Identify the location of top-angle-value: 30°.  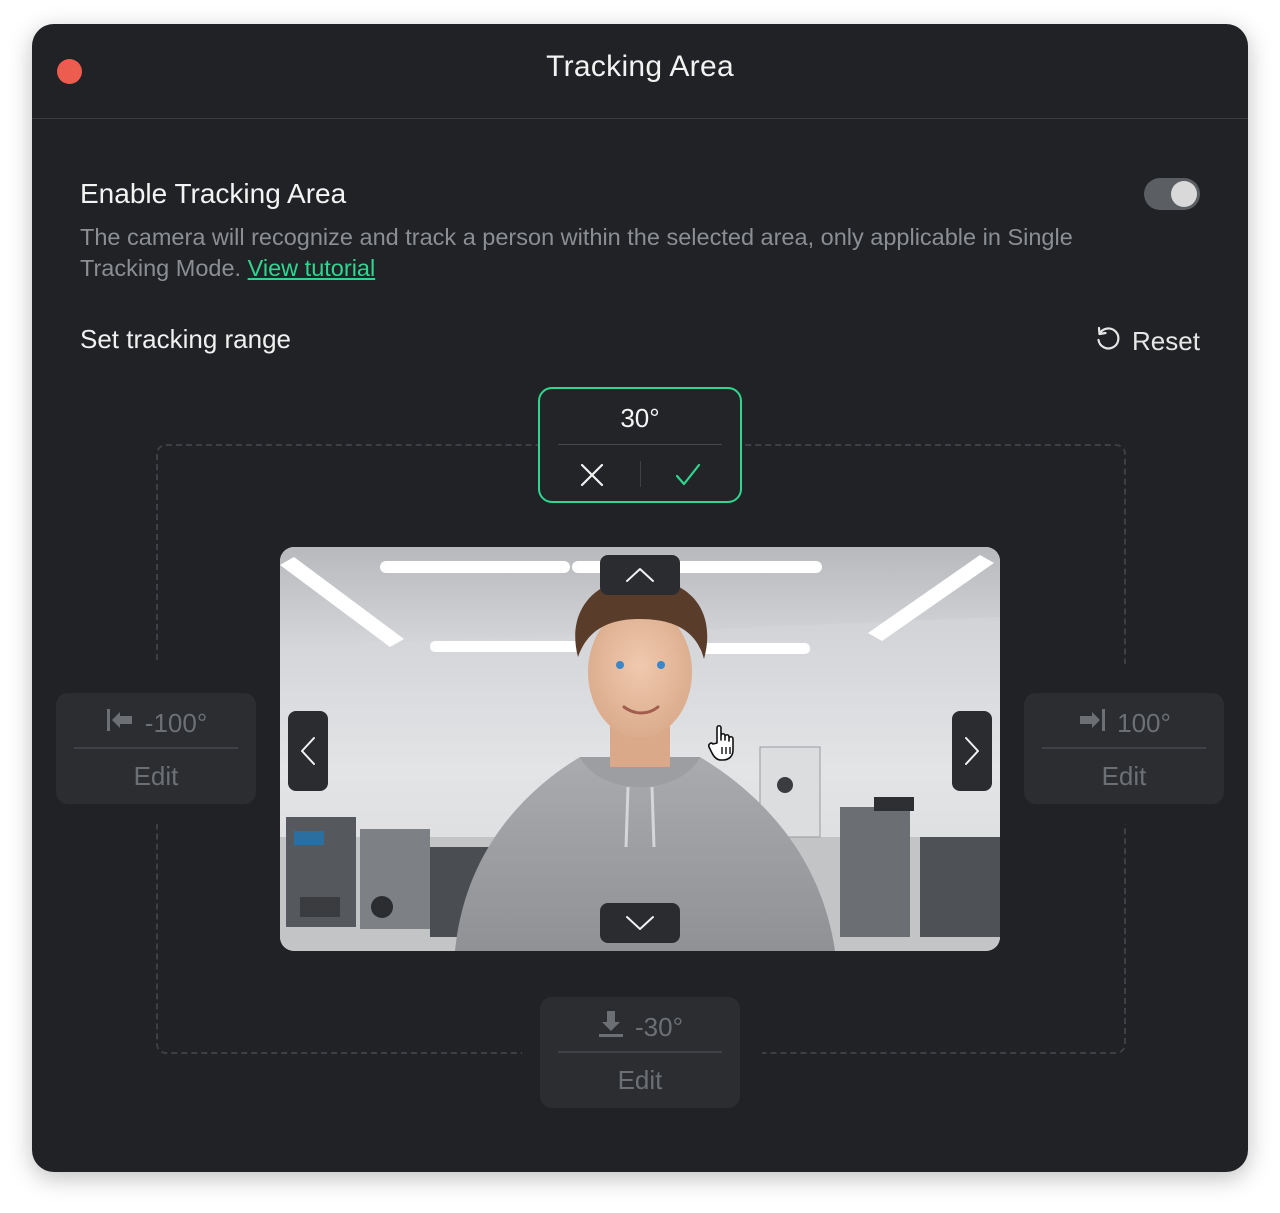
(640, 418).